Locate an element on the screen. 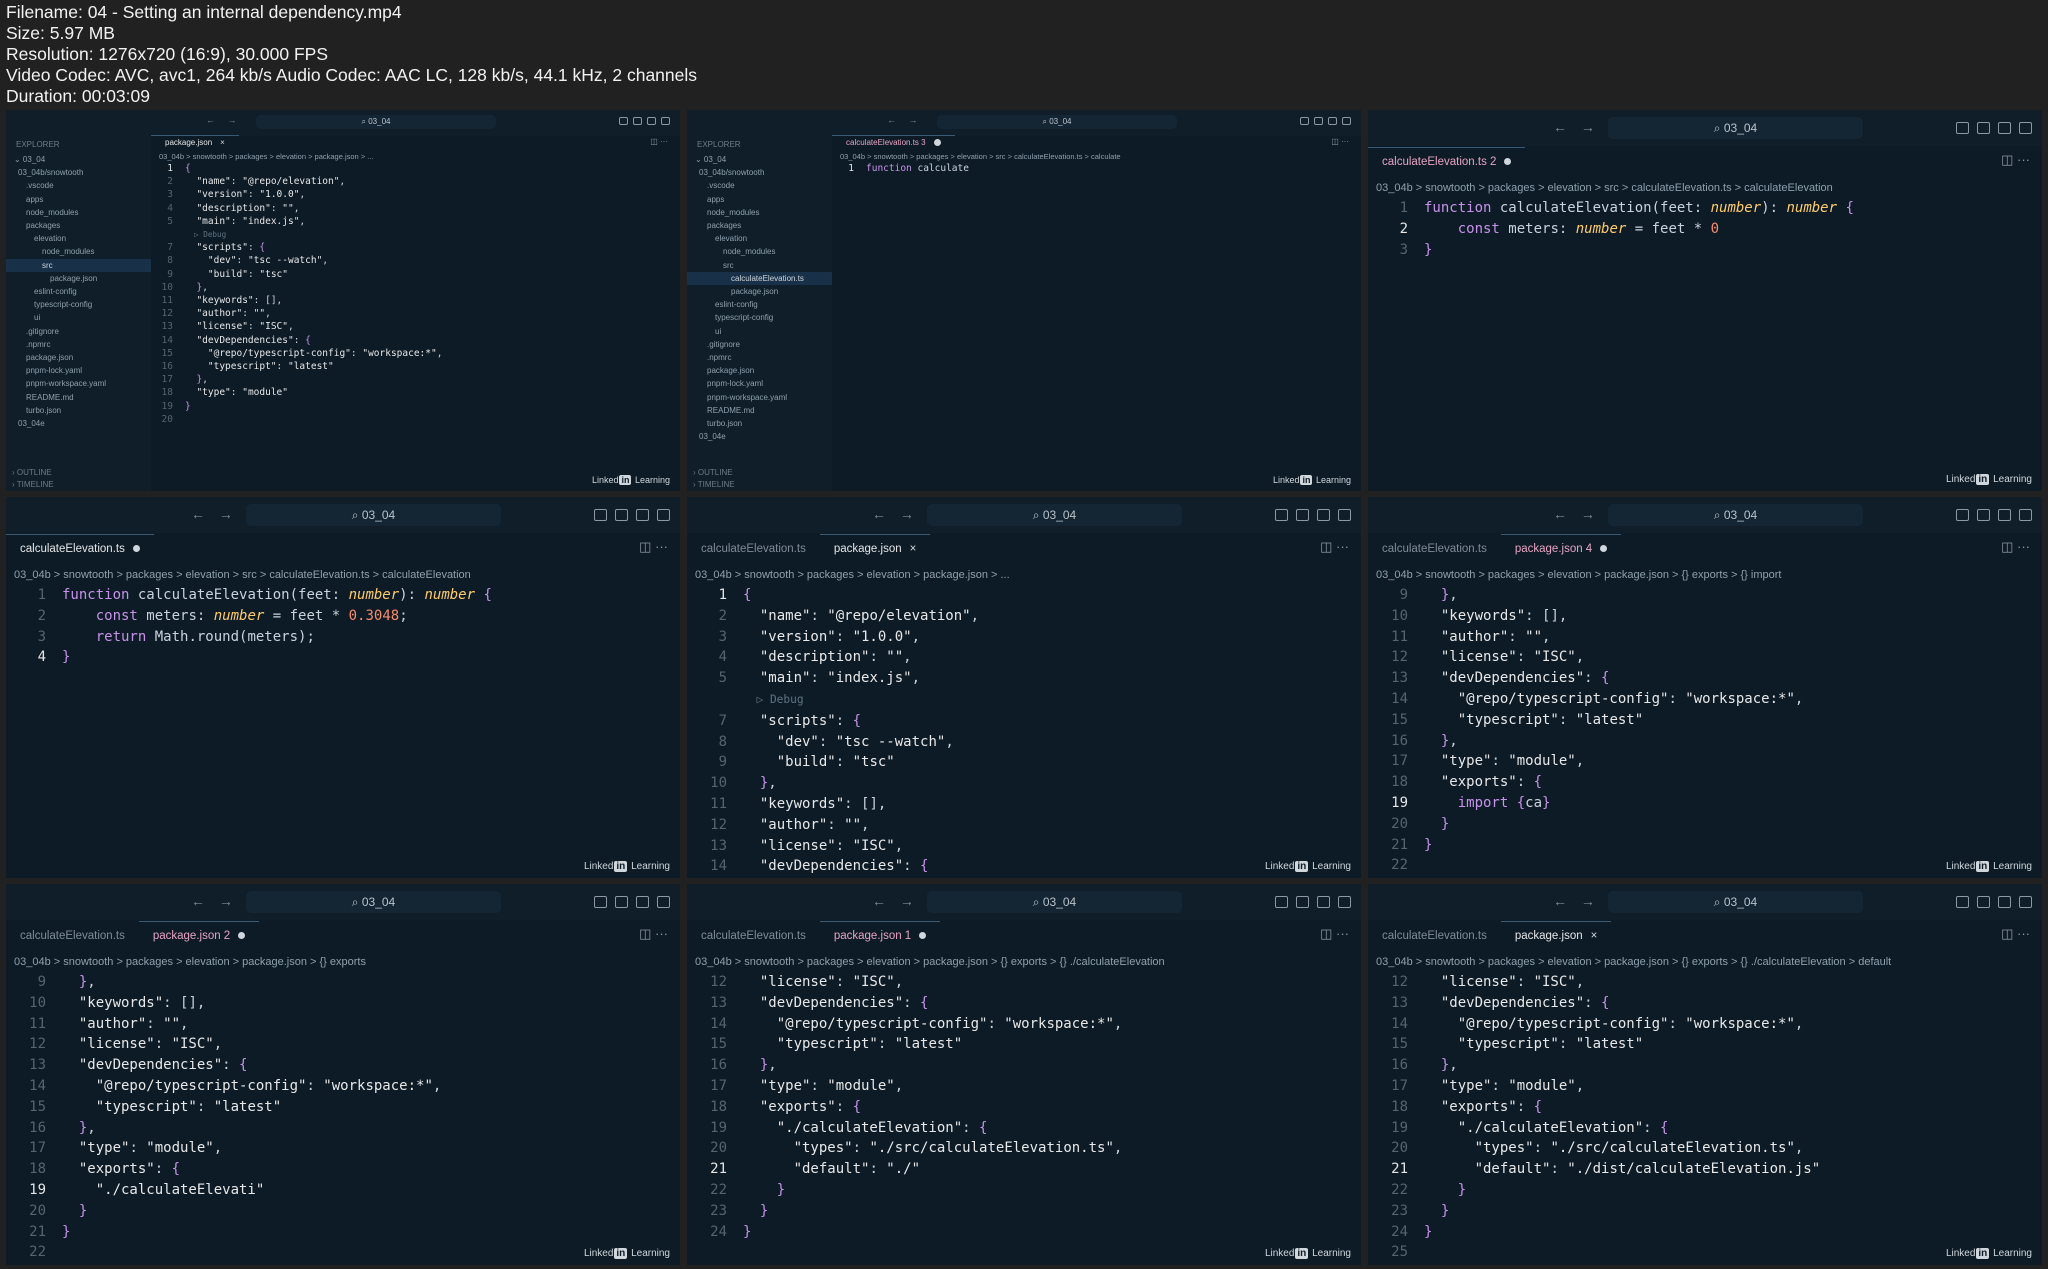 The width and height of the screenshot is (2048, 1269). explorer-item: ui is located at coordinates (78, 317).